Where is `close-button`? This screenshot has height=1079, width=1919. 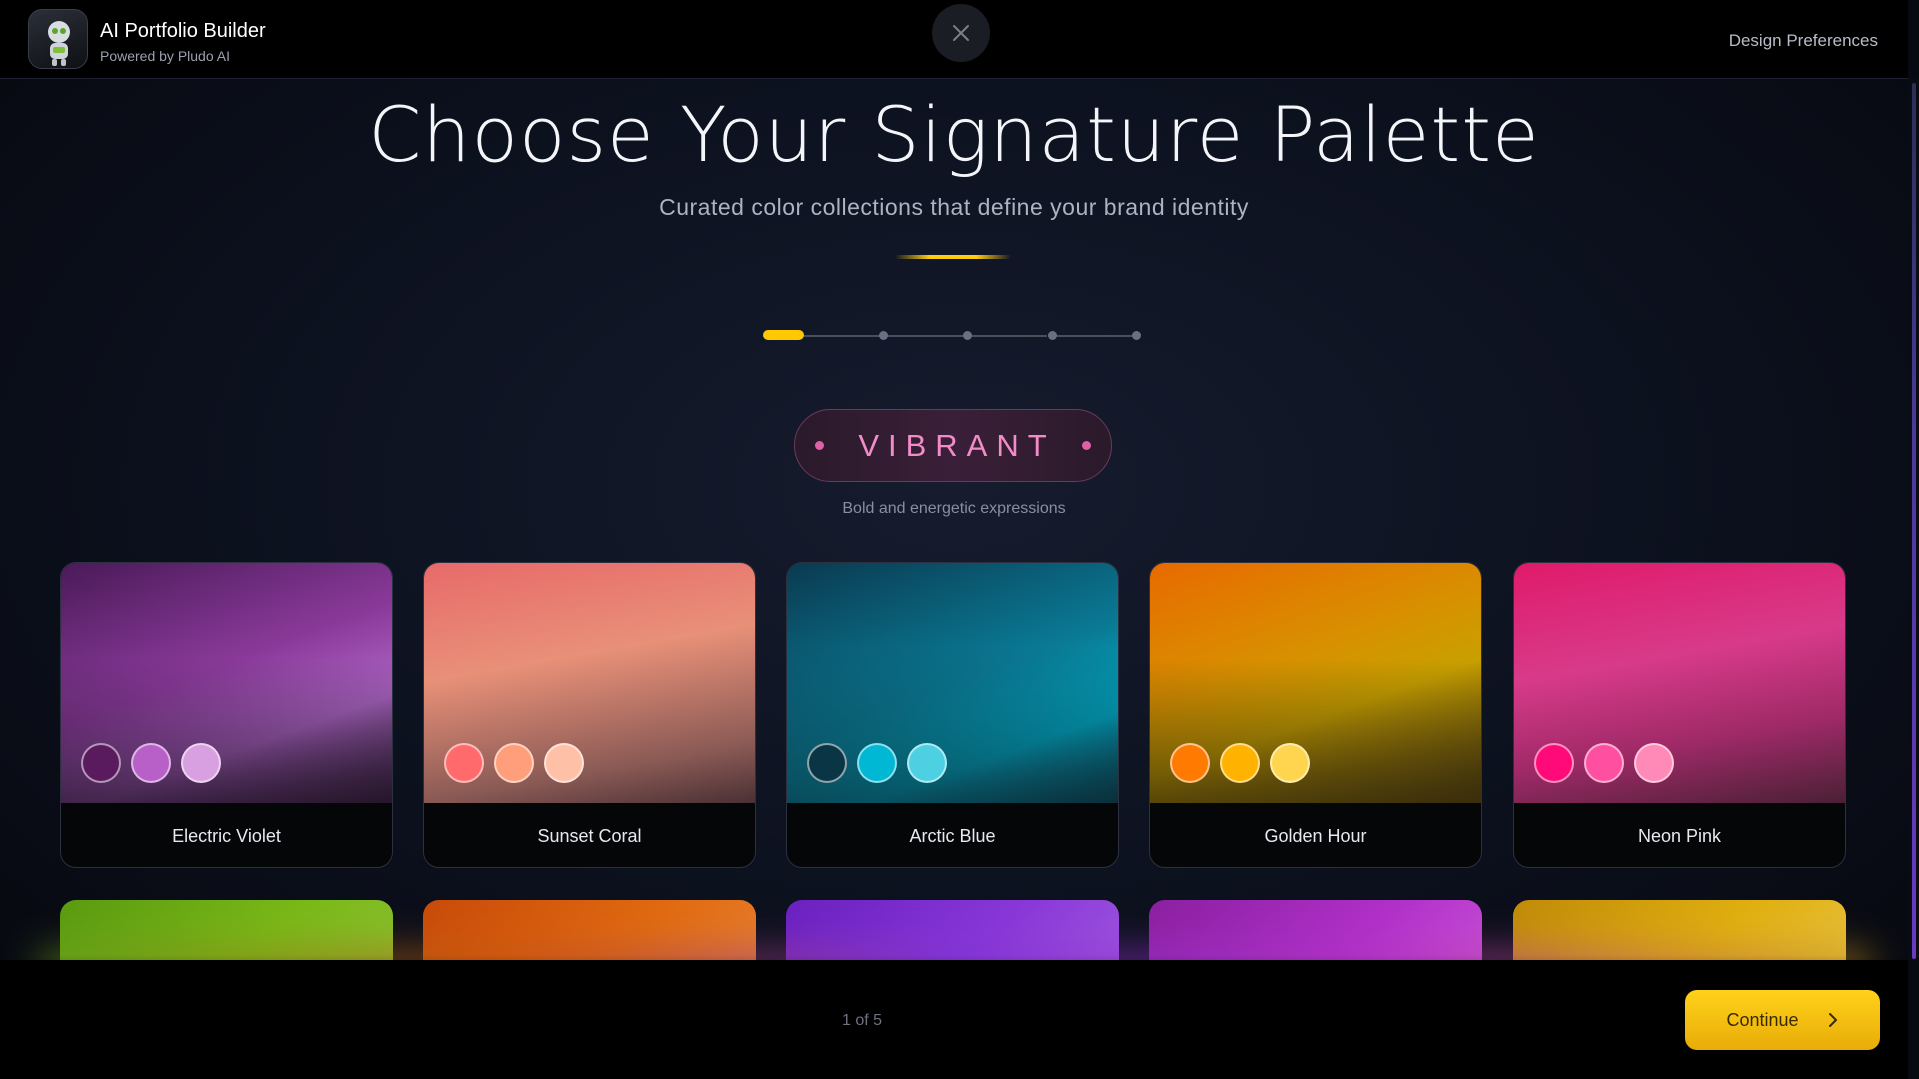
close-button is located at coordinates (961, 33).